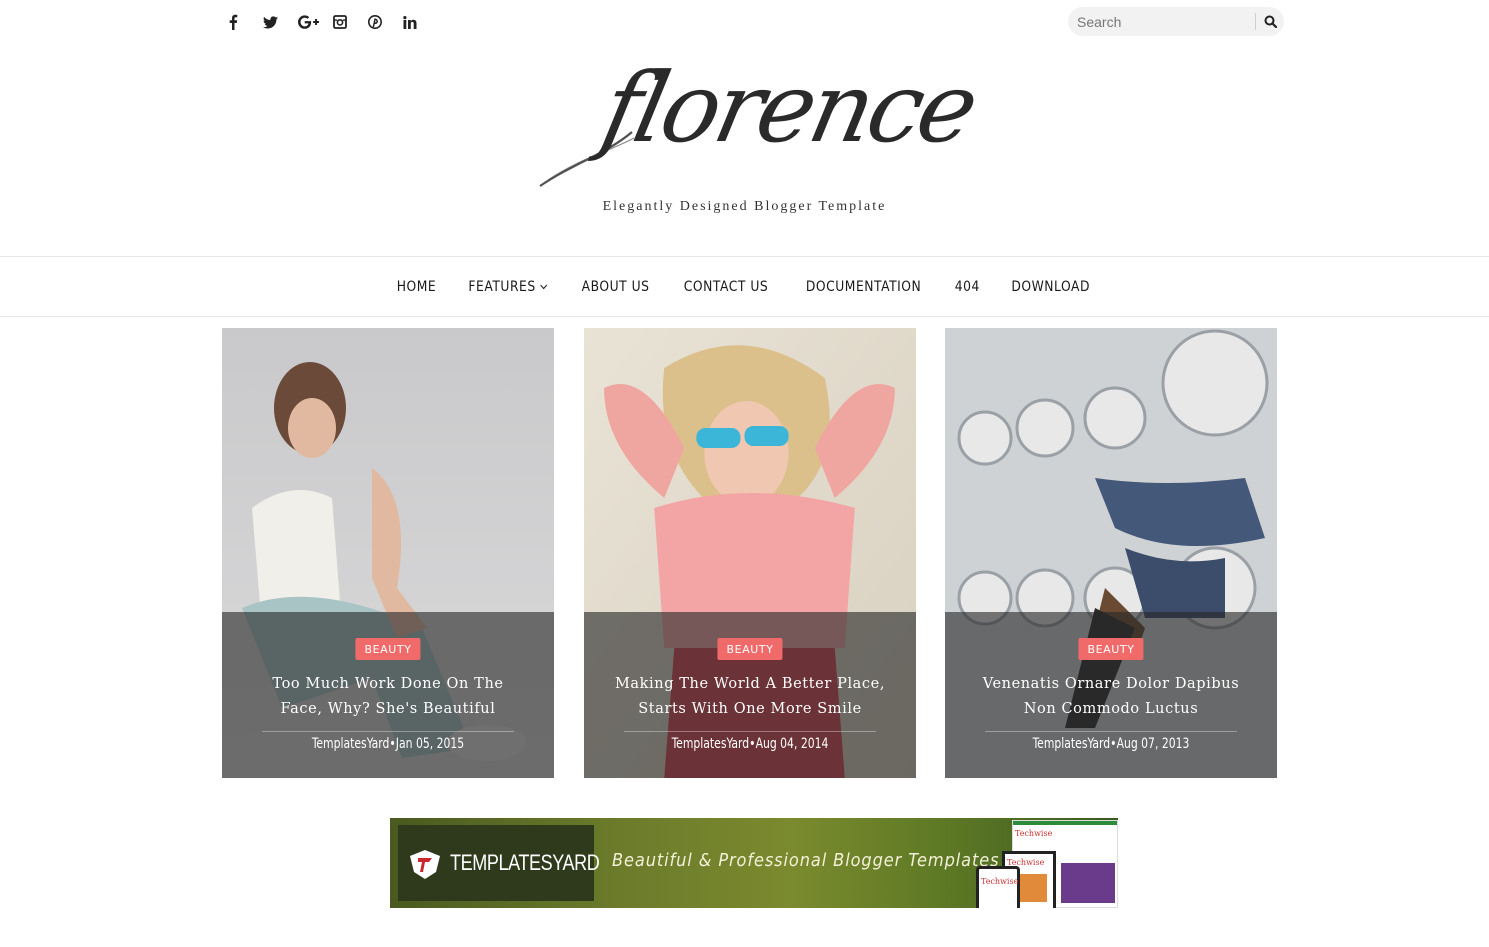 The image size is (1489, 947). I want to click on nav-download-label: DOWNLOAD, so click(1050, 286).